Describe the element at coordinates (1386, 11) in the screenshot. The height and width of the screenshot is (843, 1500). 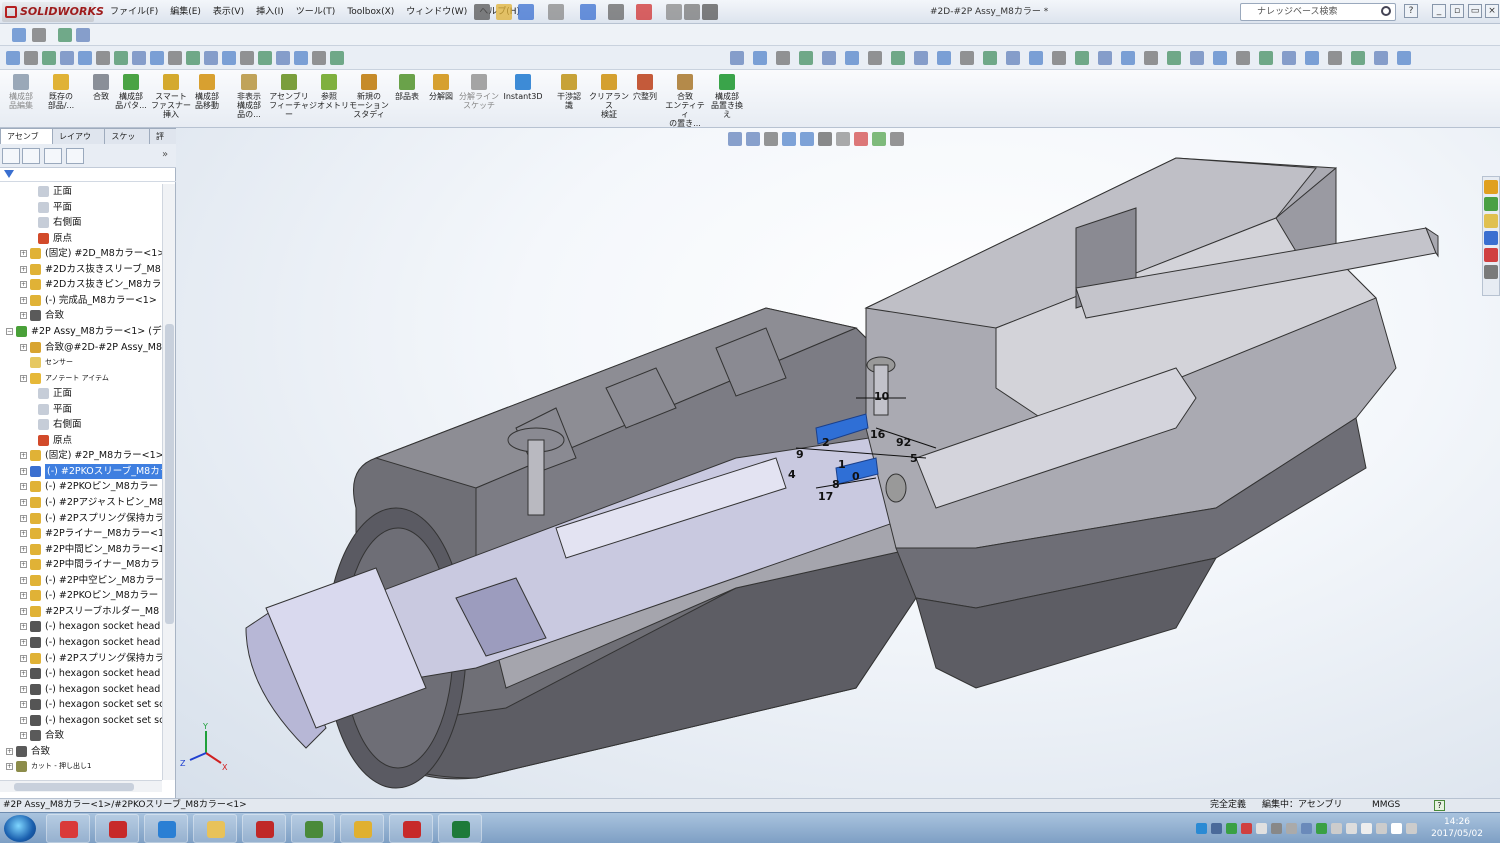
I see `search-icon` at that location.